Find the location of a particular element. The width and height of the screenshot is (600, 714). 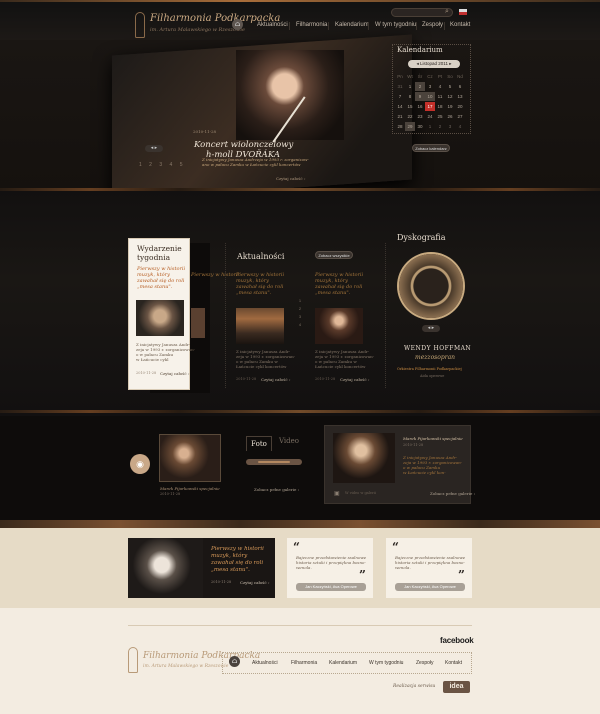

search-input is located at coordinates (422, 12).